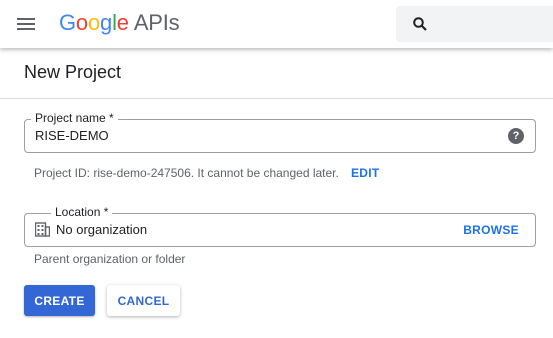  What do you see at coordinates (102, 229) in the screenshot?
I see `location-value: No organization` at bounding box center [102, 229].